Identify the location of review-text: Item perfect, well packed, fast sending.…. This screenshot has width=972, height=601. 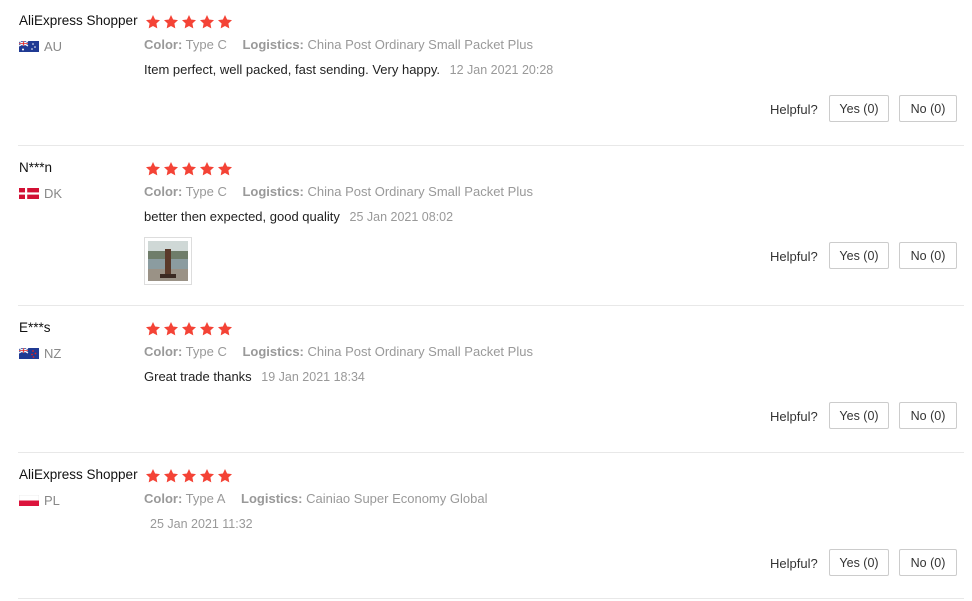
(292, 69).